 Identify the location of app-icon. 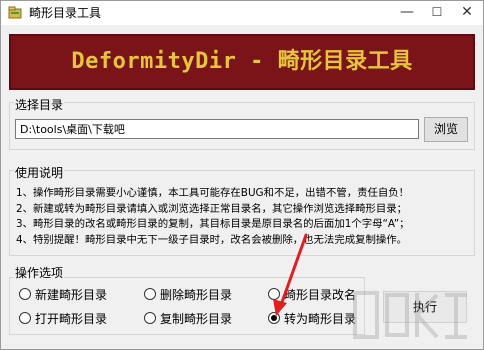
(15, 12).